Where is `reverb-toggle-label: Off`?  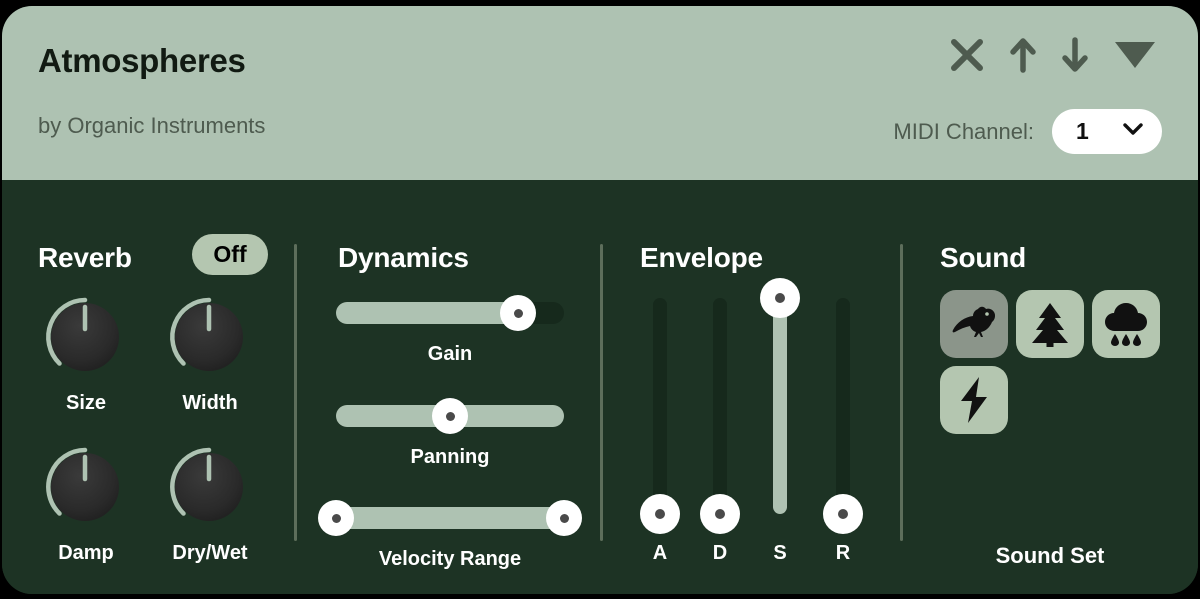 reverb-toggle-label: Off is located at coordinates (230, 254).